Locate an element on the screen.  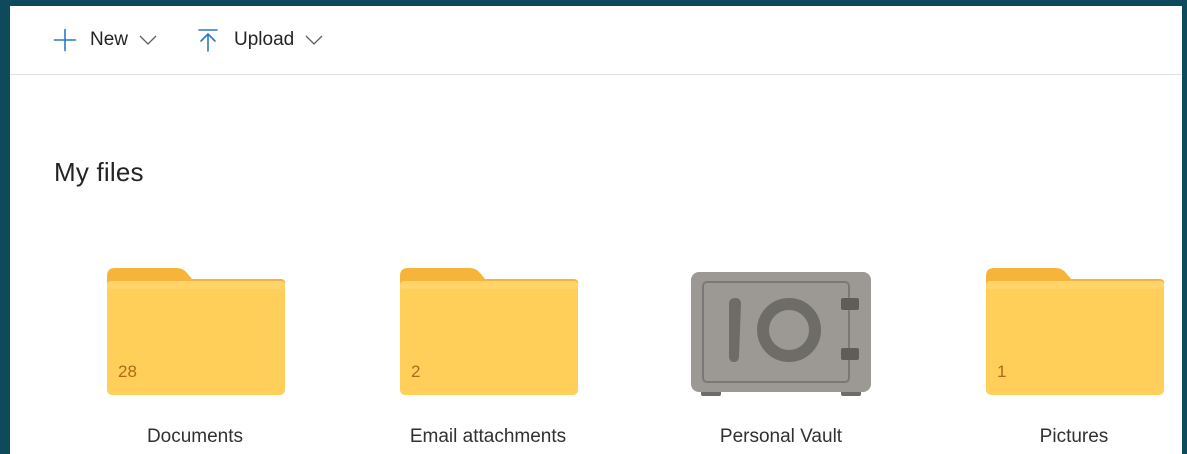
folder-tile-email-attachments: 2 Email attachments is located at coordinates (488, 359).